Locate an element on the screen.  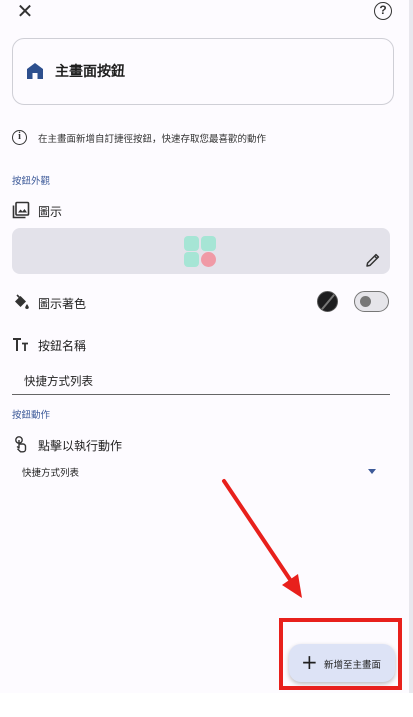
icon-row-label: 圖示 is located at coordinates (50, 212).